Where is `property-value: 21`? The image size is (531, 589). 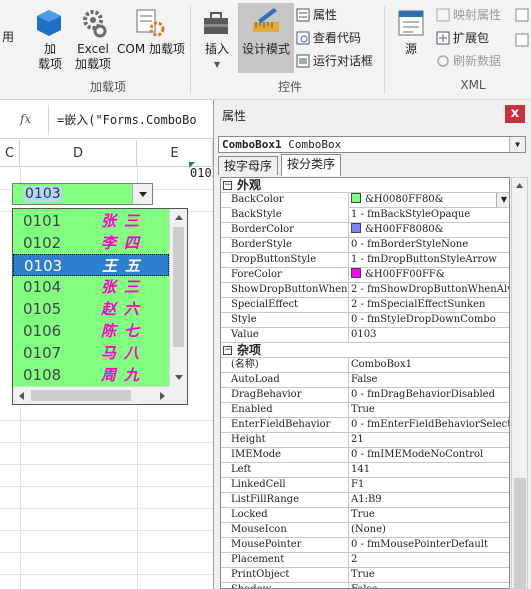
property-value: 21 is located at coordinates (430, 440).